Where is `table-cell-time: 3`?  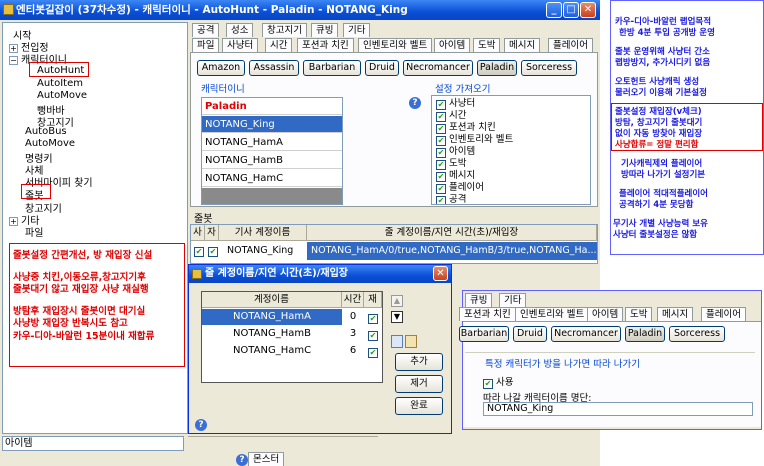
table-cell-time: 3 is located at coordinates (353, 334).